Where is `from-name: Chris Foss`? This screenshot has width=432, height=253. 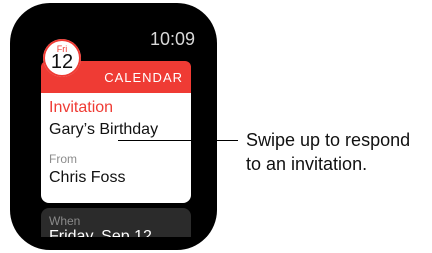
from-name: Chris Foss is located at coordinates (87, 177).